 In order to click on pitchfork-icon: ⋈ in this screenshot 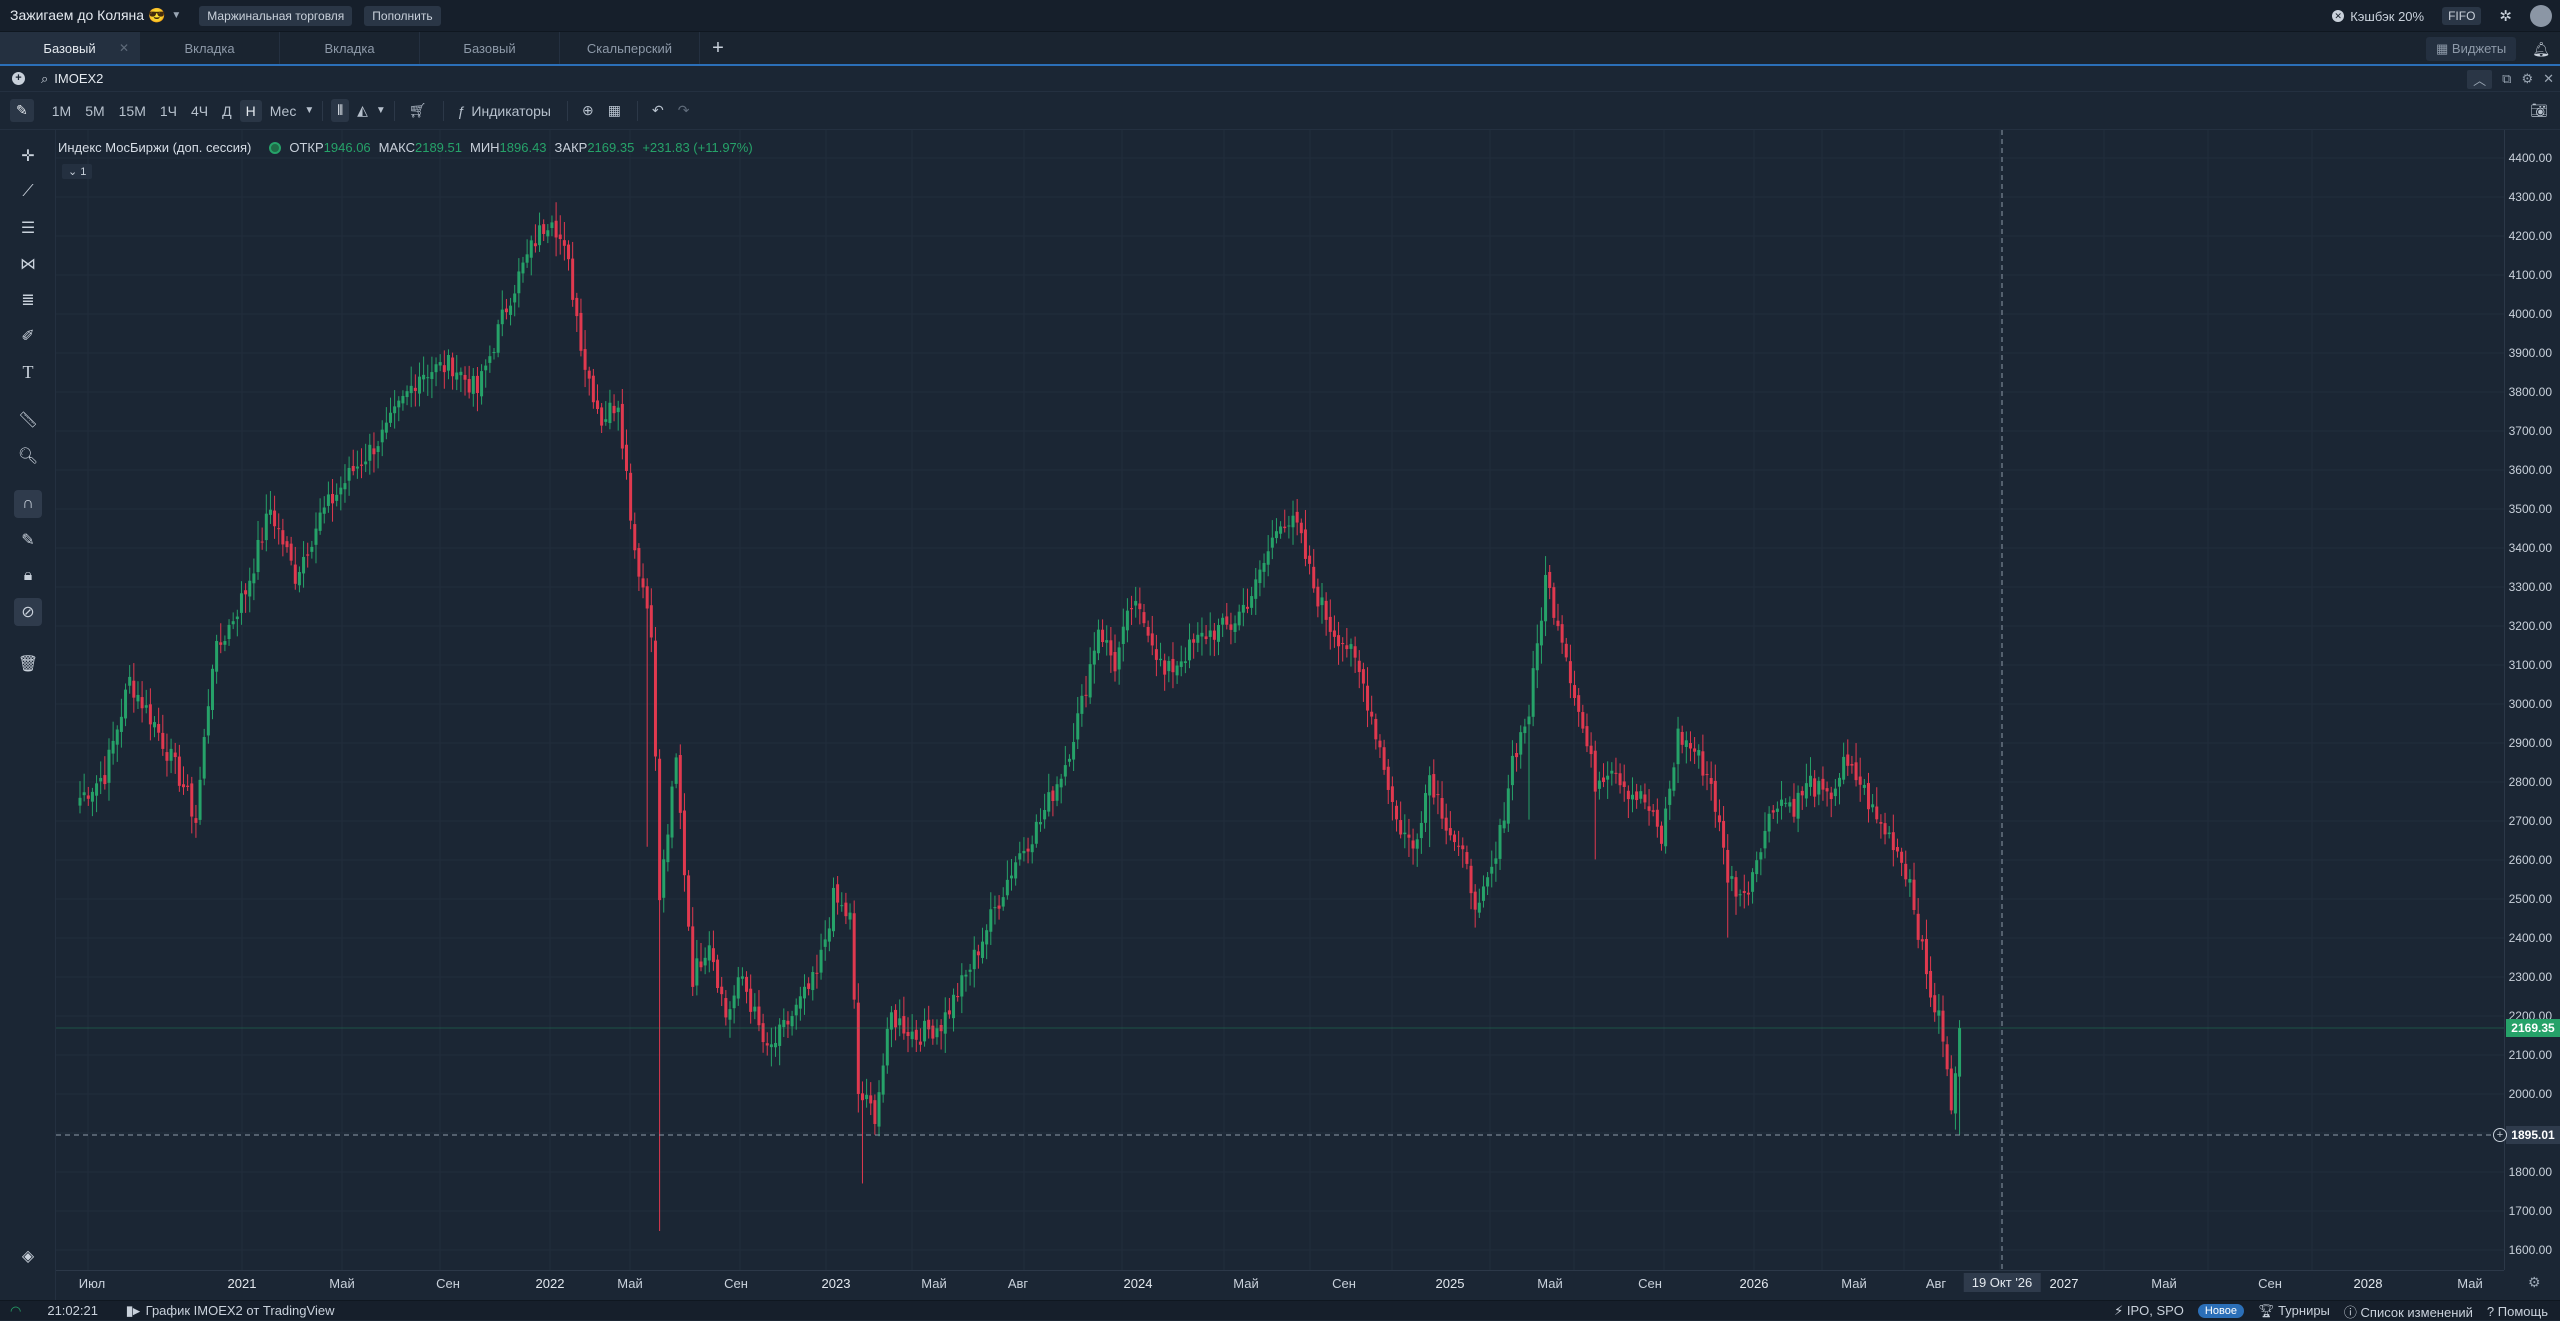, I will do `click(28, 264)`.